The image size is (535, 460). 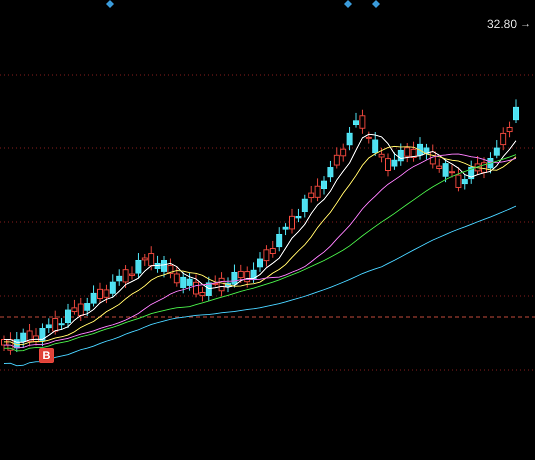 What do you see at coordinates (46, 355) in the screenshot?
I see `buy-marker: B` at bounding box center [46, 355].